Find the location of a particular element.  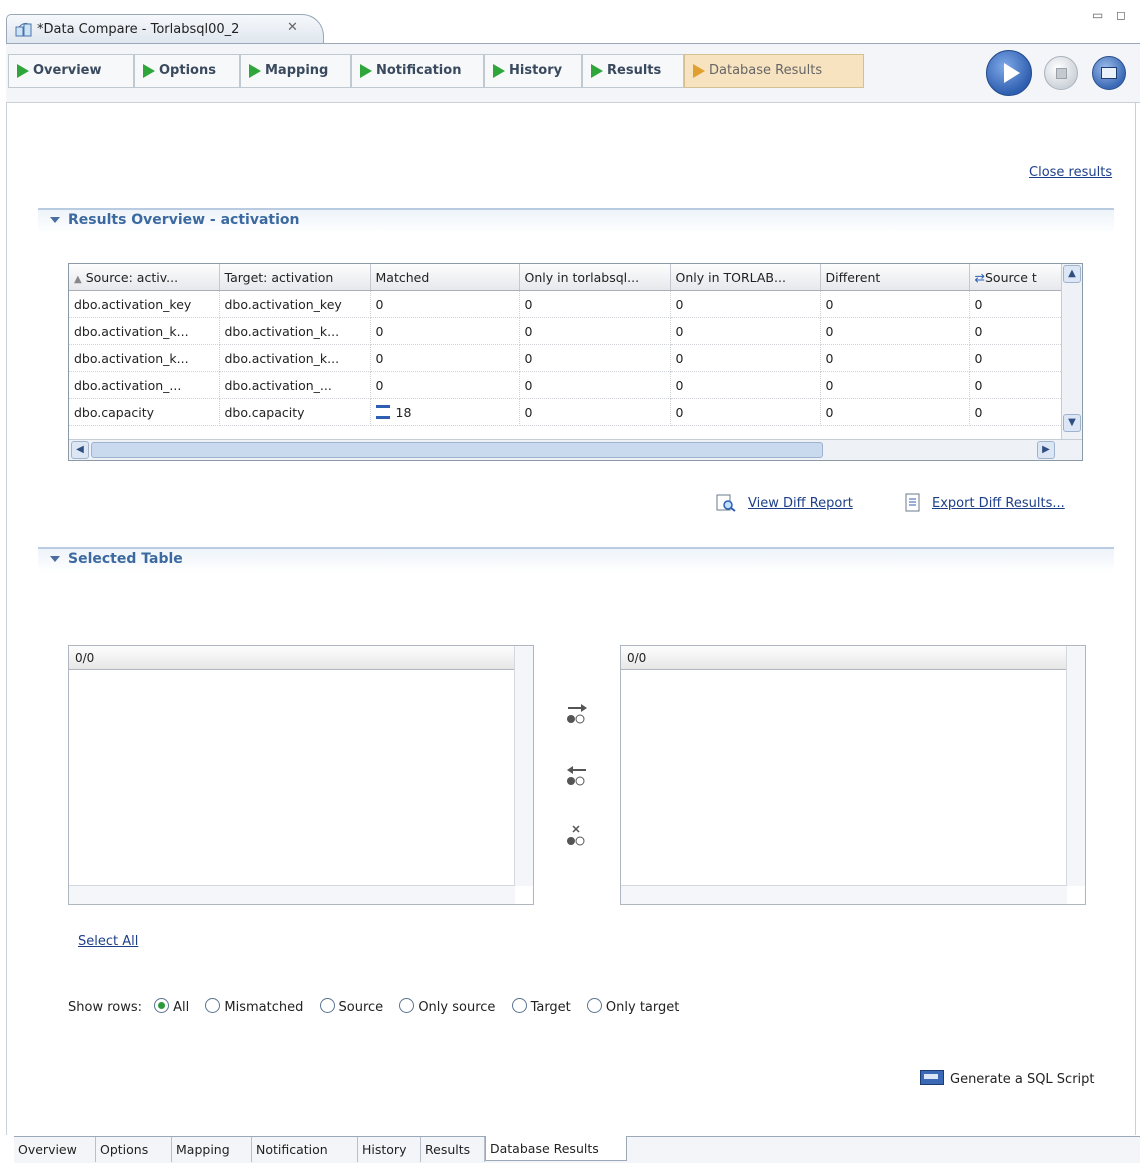

radio-source: Source is located at coordinates (351, 1006).